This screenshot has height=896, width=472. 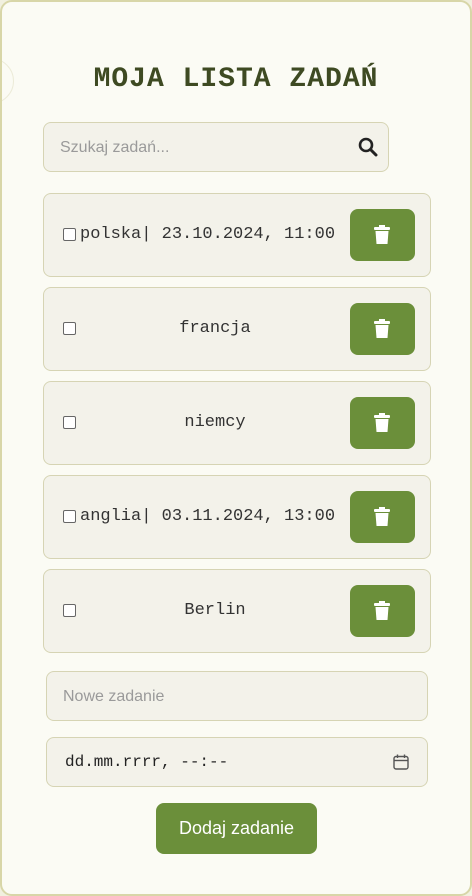 What do you see at coordinates (208, 234) in the screenshot?
I see `task-text: polska| 23.10.2024, 11:00` at bounding box center [208, 234].